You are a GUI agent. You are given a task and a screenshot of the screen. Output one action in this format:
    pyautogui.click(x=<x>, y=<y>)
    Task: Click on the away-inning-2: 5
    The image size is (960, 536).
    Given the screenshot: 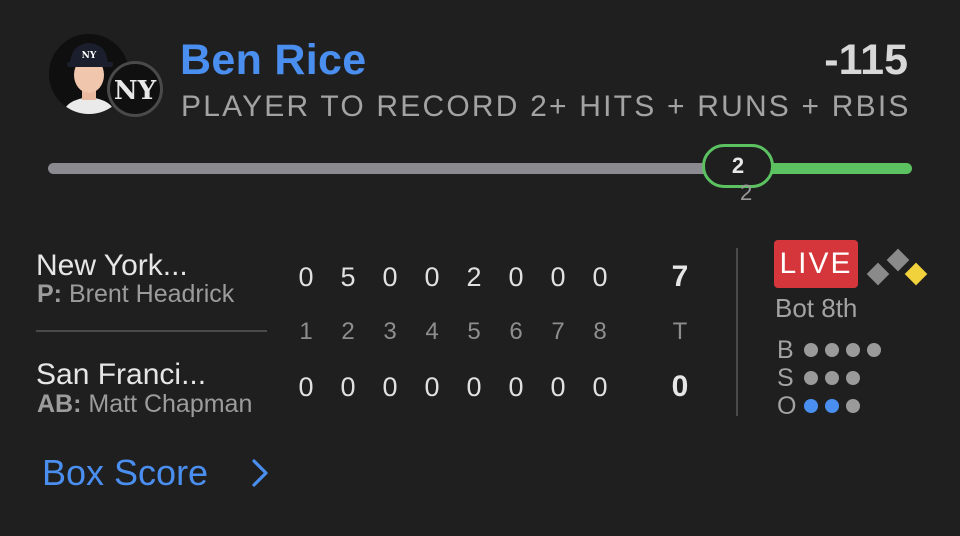 What is the action you would take?
    pyautogui.click(x=348, y=277)
    